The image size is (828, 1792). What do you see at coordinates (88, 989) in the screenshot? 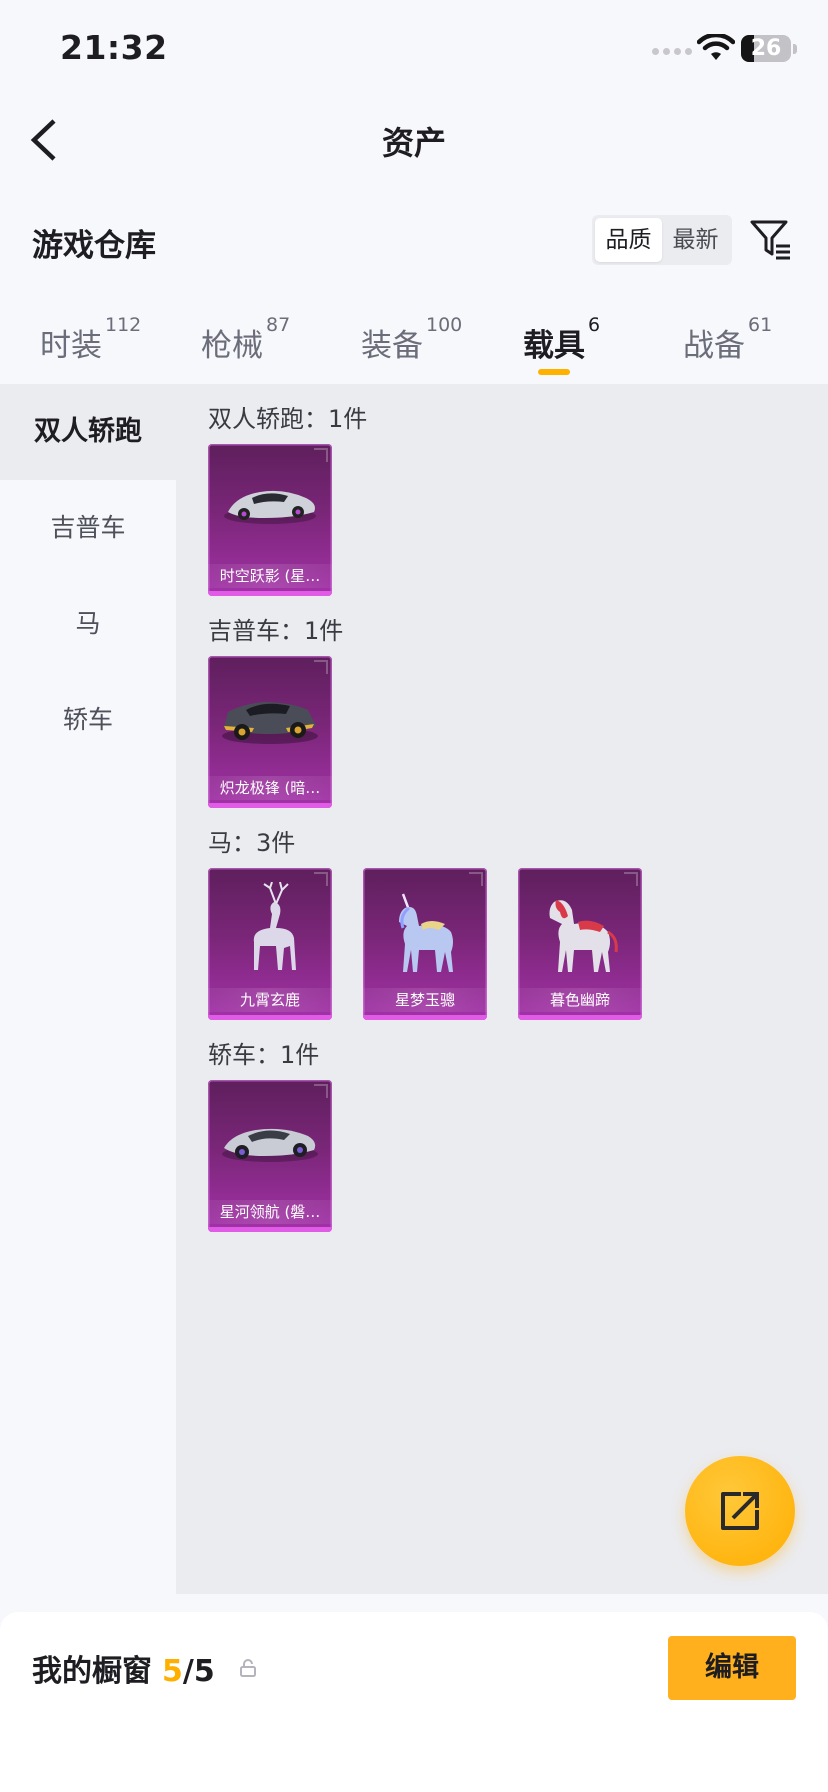
I see `subcategory-sidebar: 双人轿跑 吉普车 马 轿车` at bounding box center [88, 989].